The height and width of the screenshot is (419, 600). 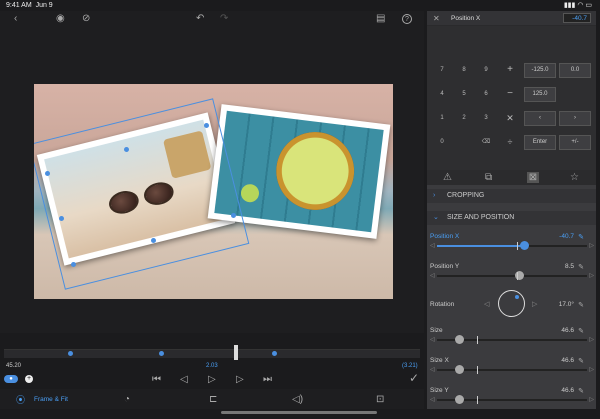 I want to click on key-decimal, so click(x=464, y=142).